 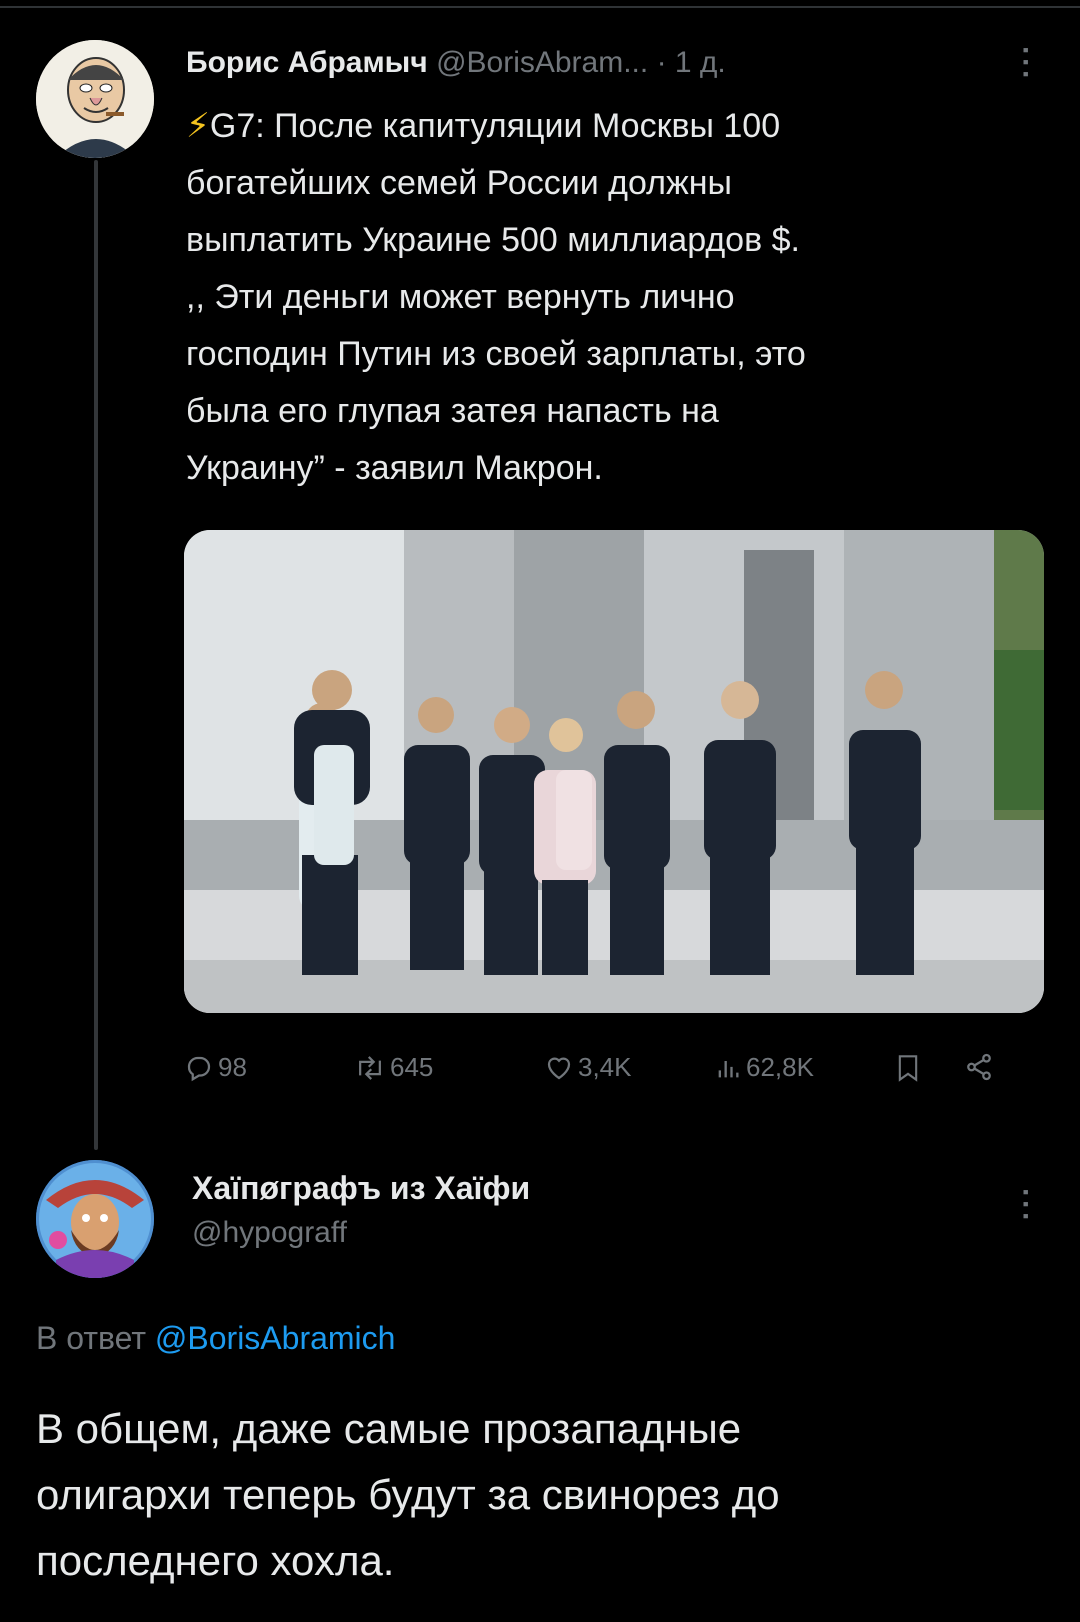 What do you see at coordinates (780, 1067) in the screenshot?
I see `views-count: 62,8K` at bounding box center [780, 1067].